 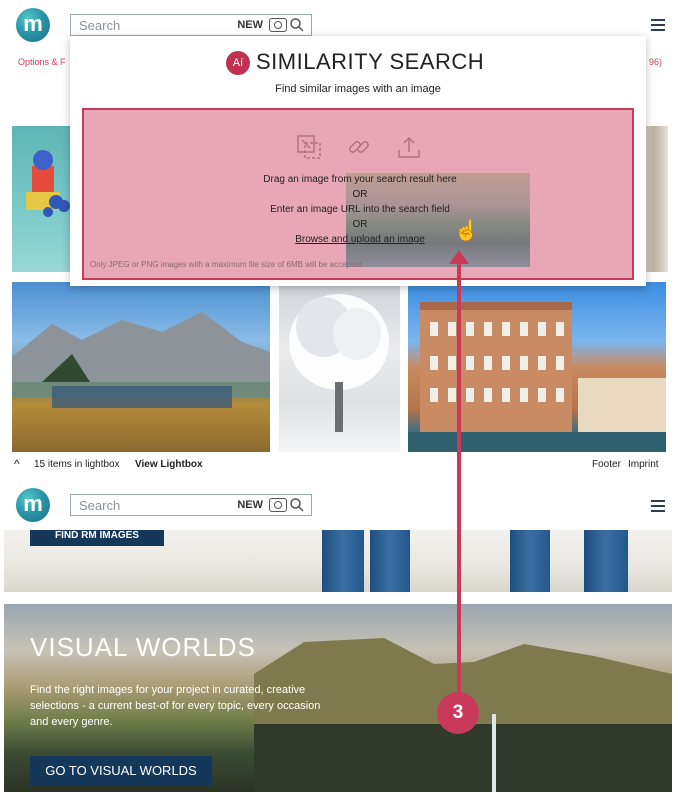 I want to click on find-rm-images-button: FIND RM IMAGES, so click(x=97, y=538).